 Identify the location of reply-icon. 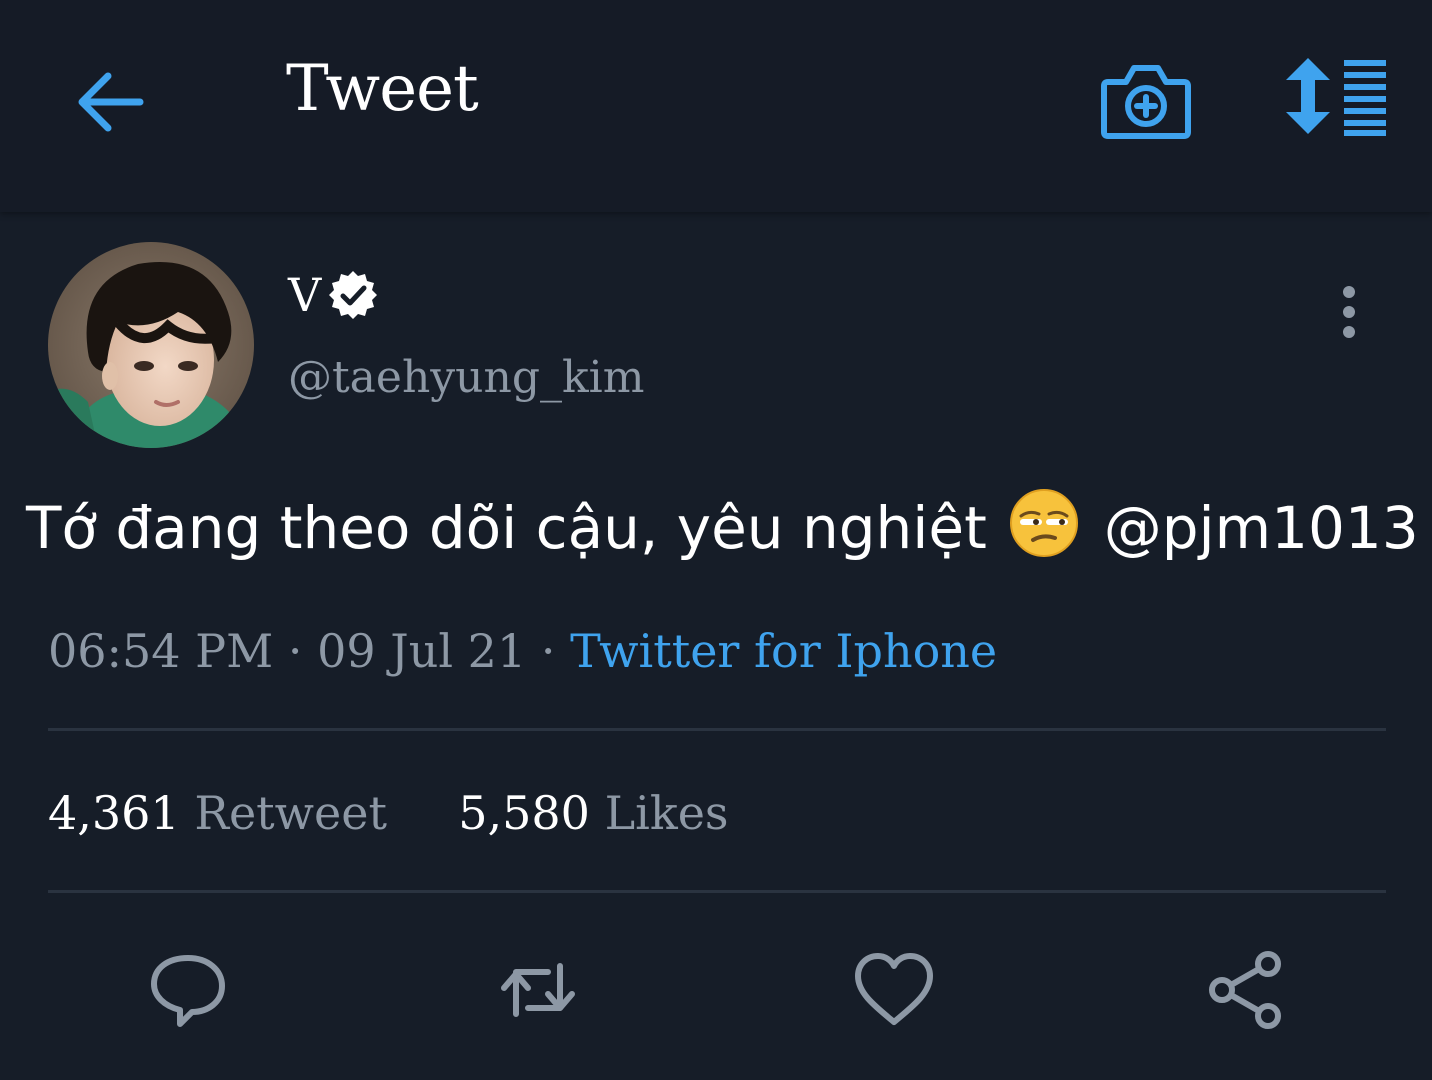
(188, 991).